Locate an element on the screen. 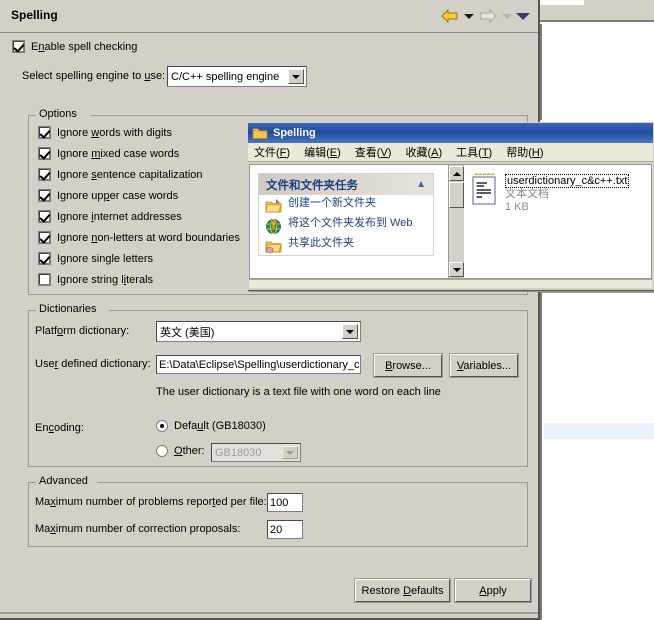  task-item-label: 将这个文件夹发布到 Web is located at coordinates (350, 223).